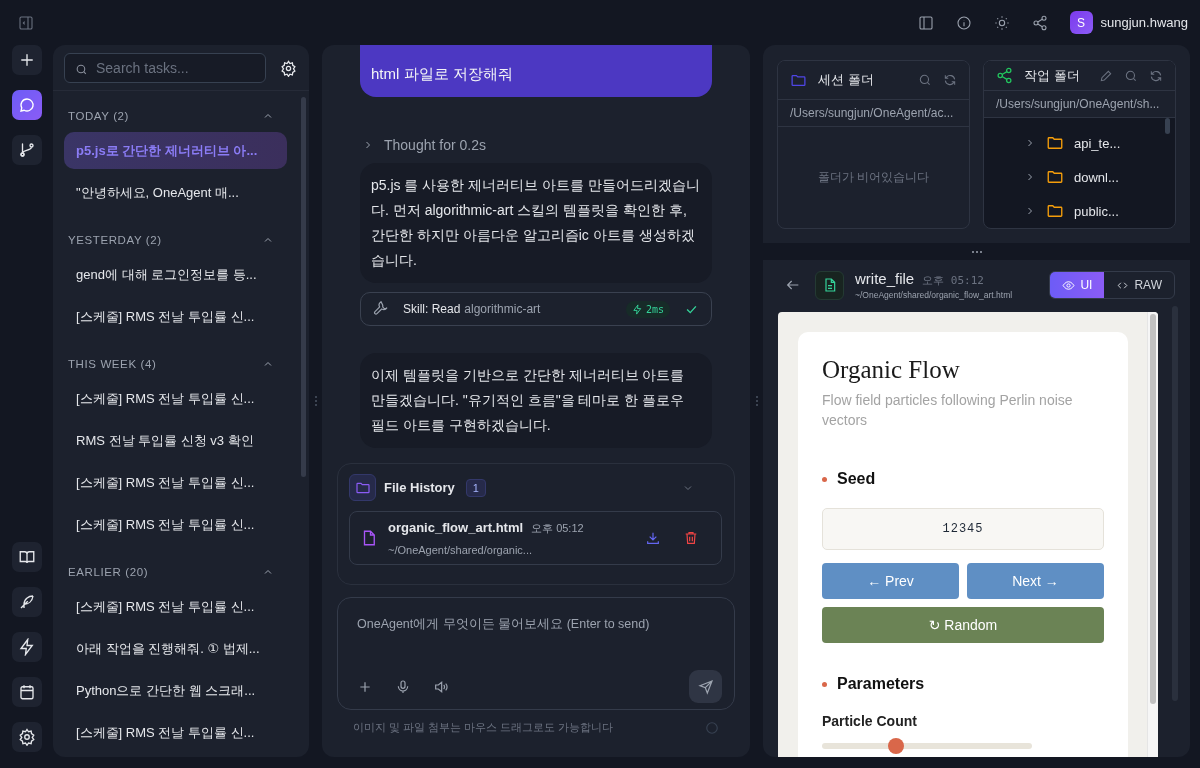  I want to click on section-heading: Seed, so click(856, 479).